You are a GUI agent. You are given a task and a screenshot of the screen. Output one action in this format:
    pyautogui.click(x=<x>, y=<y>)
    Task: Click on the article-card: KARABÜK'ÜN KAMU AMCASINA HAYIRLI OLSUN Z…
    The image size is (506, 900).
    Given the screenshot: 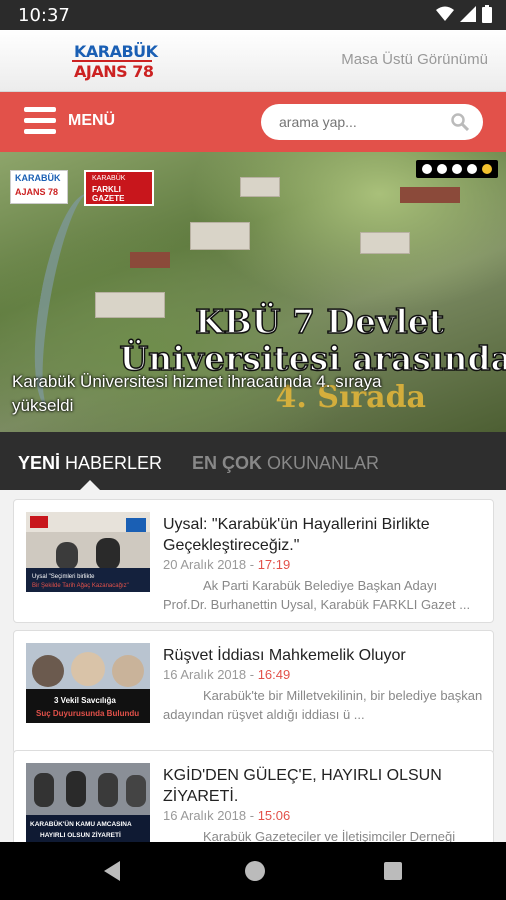 What is the action you would take?
    pyautogui.click(x=253, y=796)
    